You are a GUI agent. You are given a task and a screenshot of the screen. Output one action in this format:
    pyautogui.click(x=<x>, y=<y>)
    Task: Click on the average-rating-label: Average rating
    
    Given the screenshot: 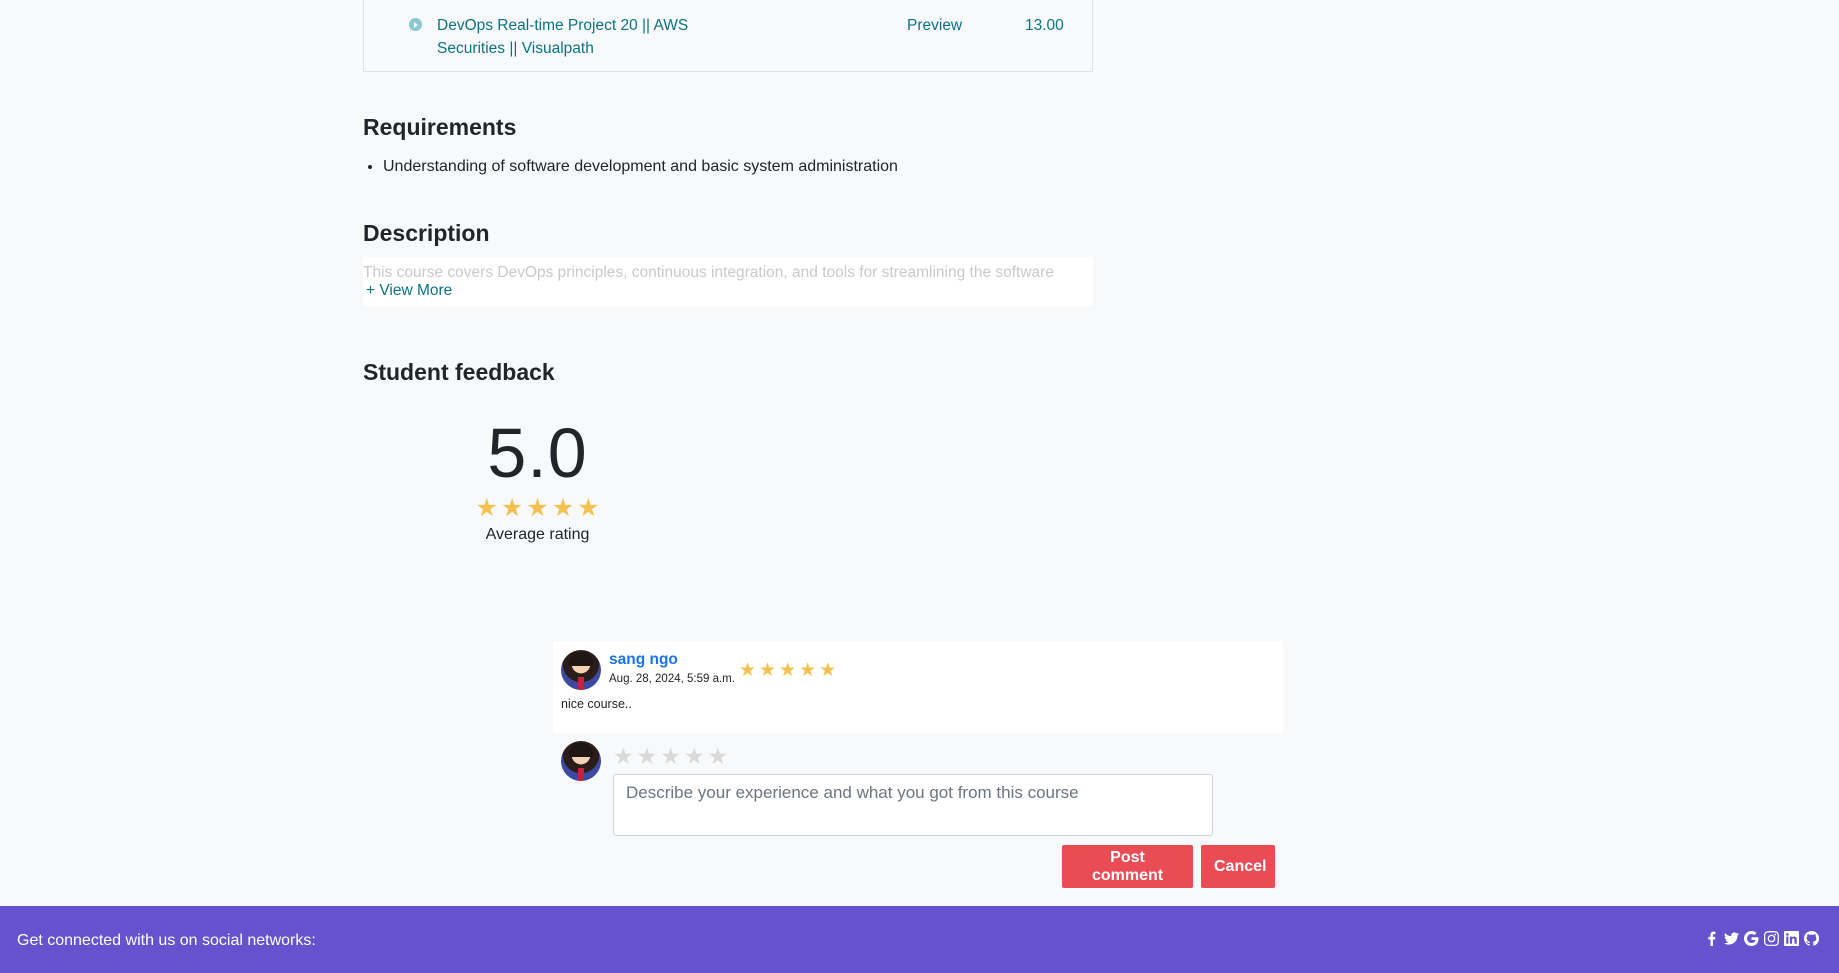 What is the action you would take?
    pyautogui.click(x=537, y=534)
    